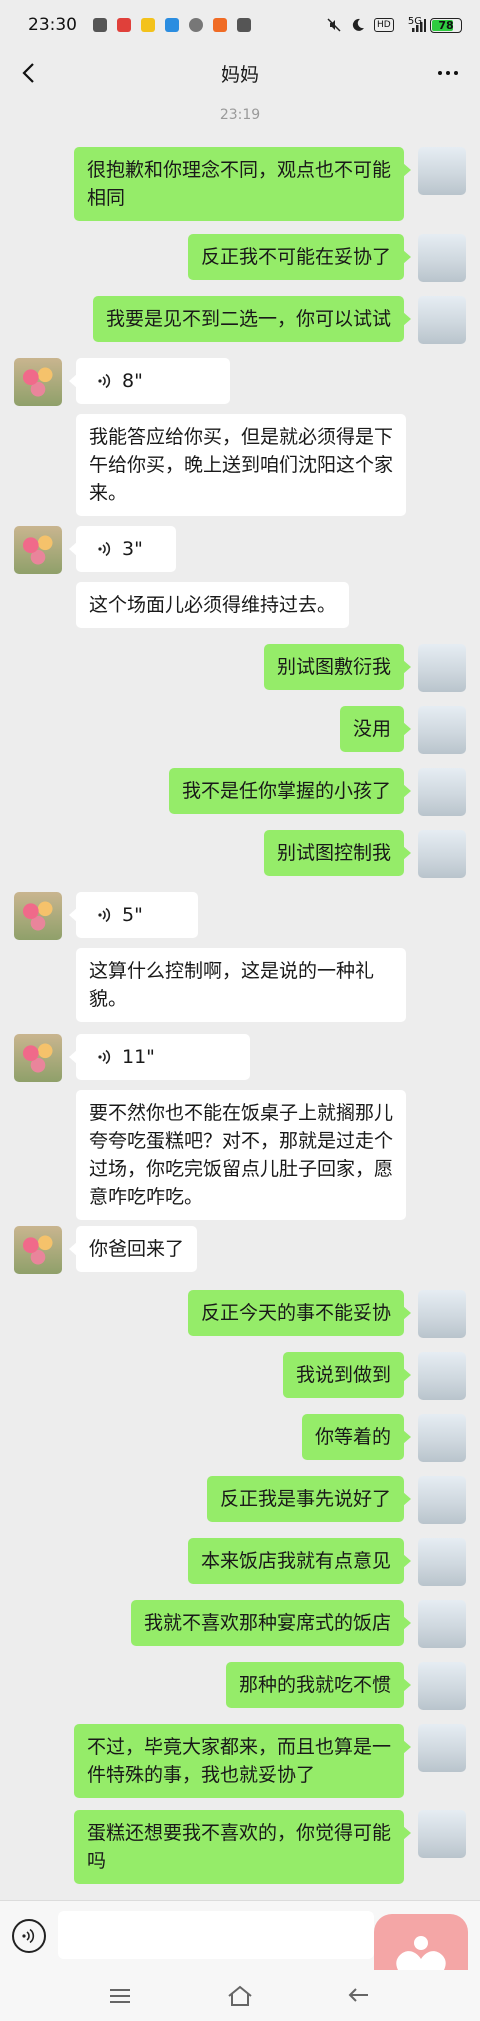 Image resolution: width=480 pixels, height=2021 pixels. I want to click on voice-input-button, so click(29, 1936).